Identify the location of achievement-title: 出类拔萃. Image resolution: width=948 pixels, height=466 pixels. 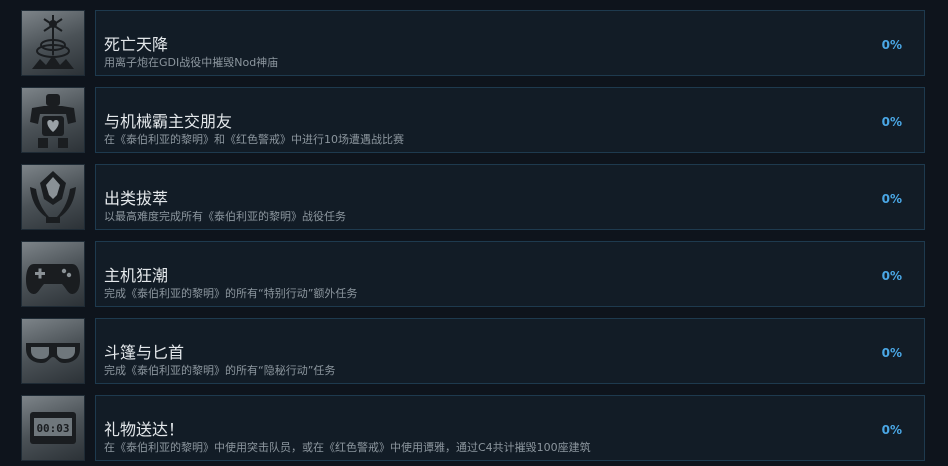
(136, 198).